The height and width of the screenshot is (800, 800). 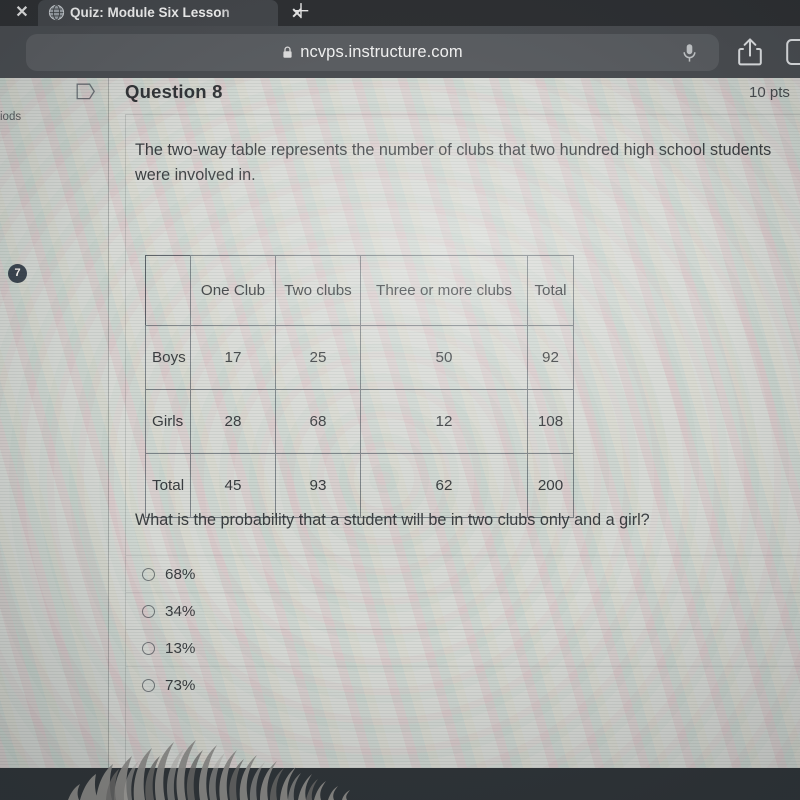 I want to click on tabs-overview-icon, so click(x=793, y=52).